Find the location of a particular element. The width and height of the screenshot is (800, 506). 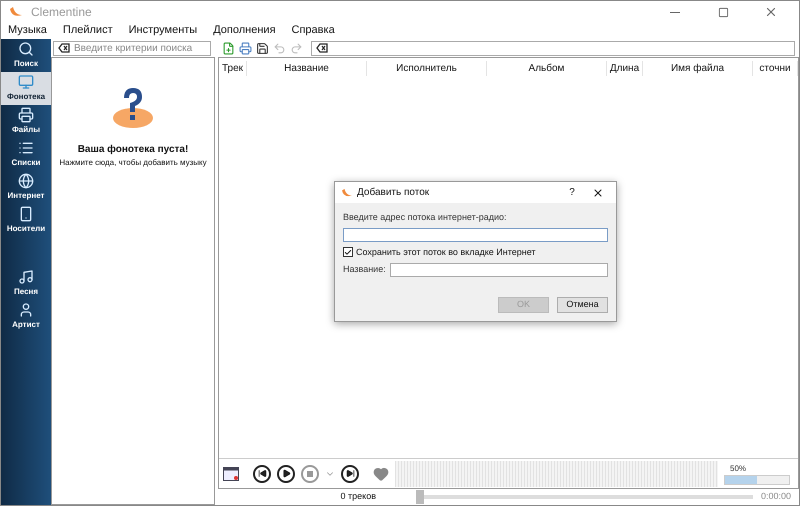

menu-item: Дополнения is located at coordinates (244, 30).